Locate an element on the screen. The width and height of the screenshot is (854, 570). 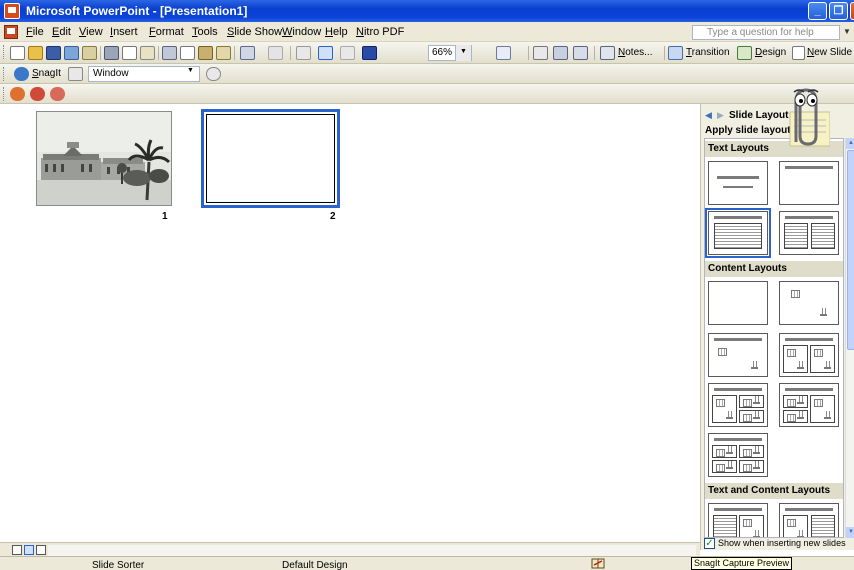
back-arrow-icon: ◀ is located at coordinates (708, 115).